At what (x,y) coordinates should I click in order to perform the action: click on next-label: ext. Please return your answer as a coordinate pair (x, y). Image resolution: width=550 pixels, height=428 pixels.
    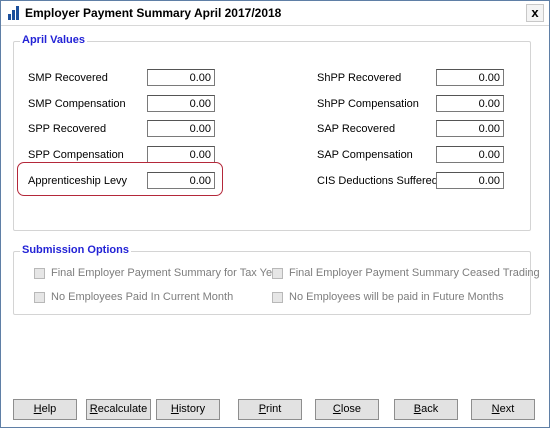
    Looking at the image, I should click on (507, 409).